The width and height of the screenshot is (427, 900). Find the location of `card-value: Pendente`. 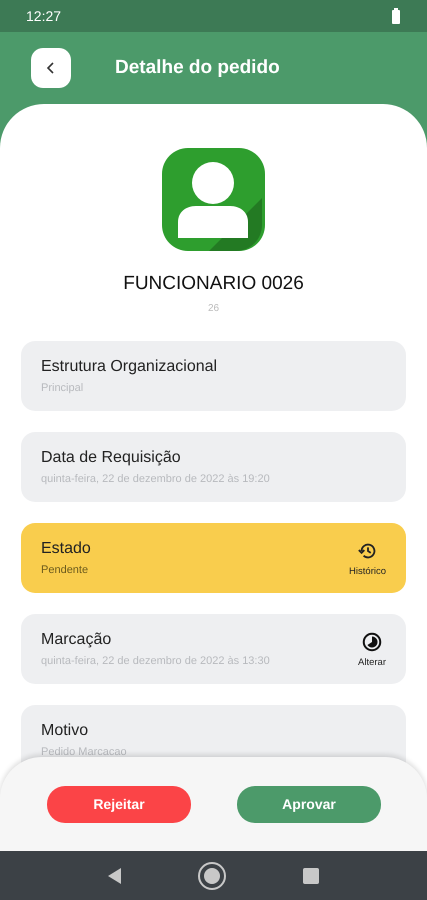

card-value: Pendente is located at coordinates (65, 570).